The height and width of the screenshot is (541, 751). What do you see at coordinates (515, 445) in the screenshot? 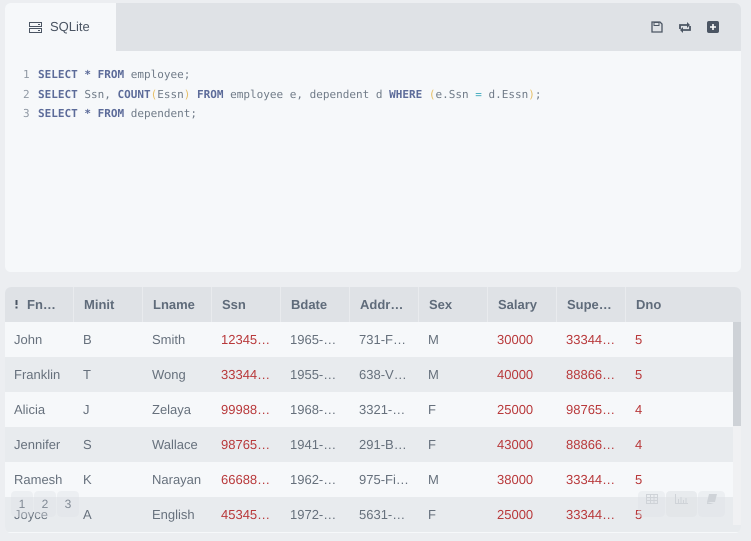
I see `table-cell-text: 43000` at bounding box center [515, 445].